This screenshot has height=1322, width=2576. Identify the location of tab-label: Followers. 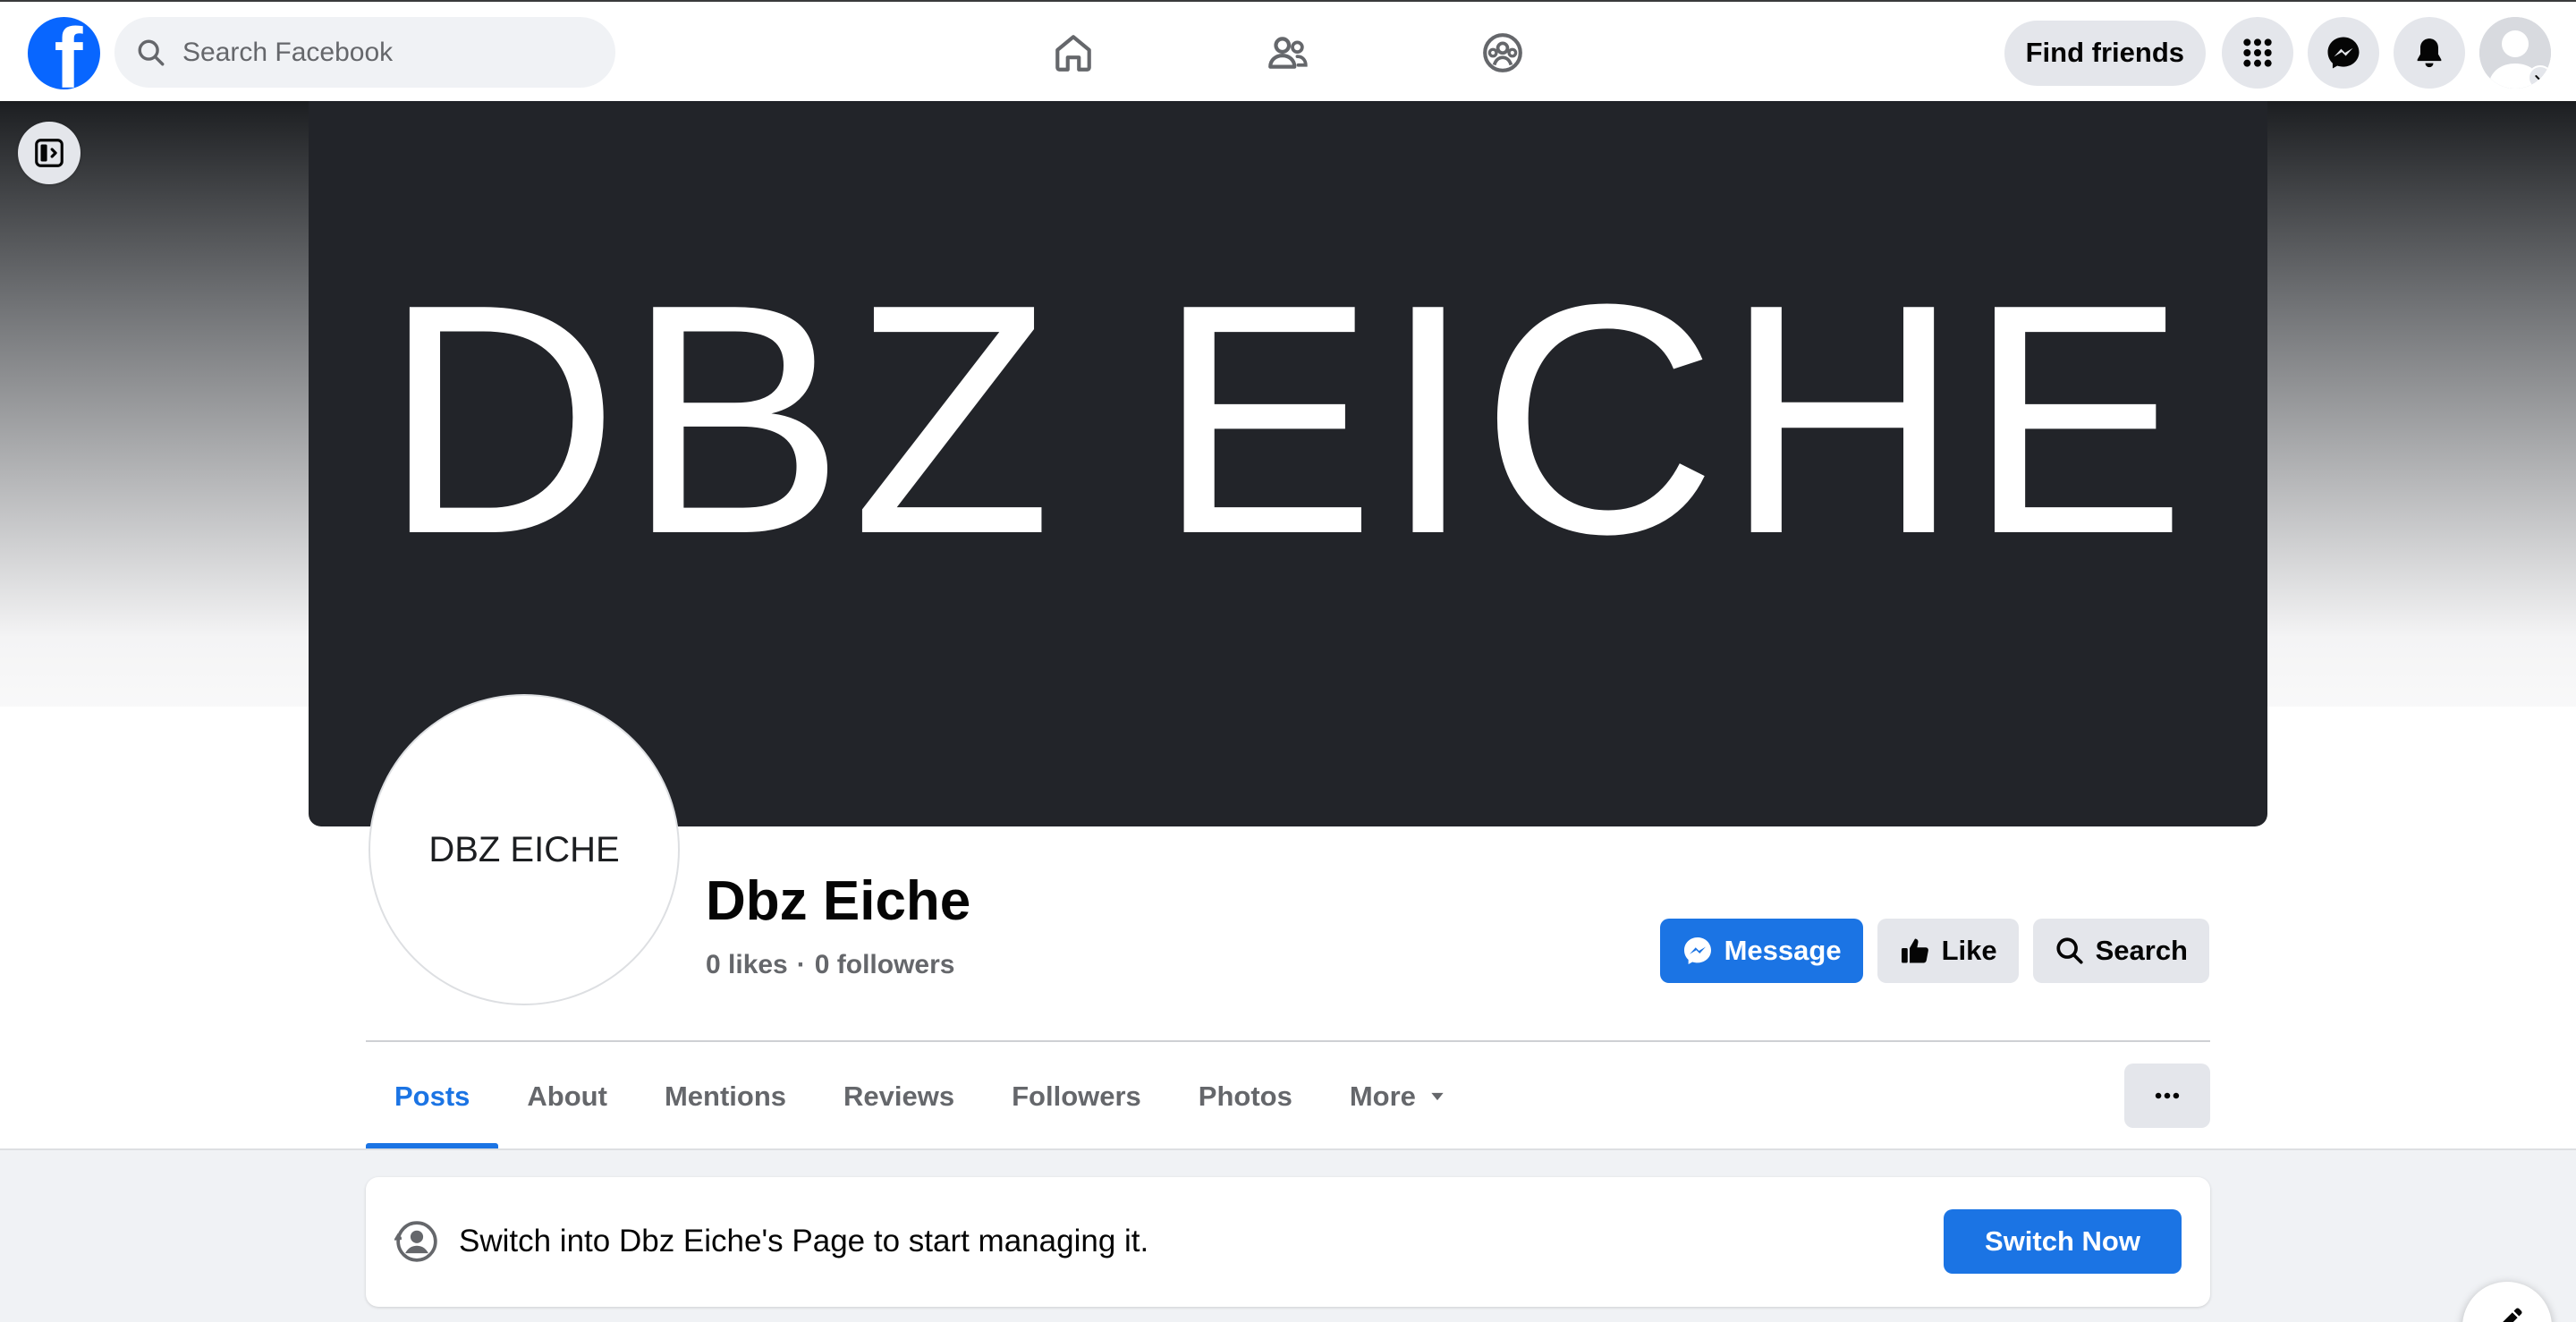
(1076, 1096).